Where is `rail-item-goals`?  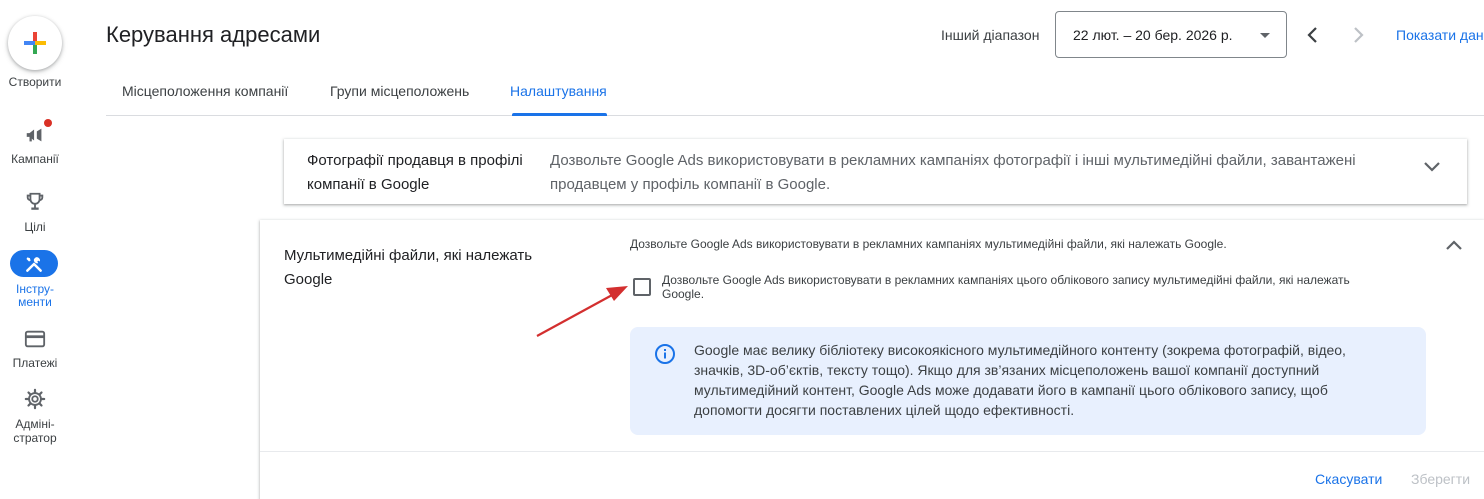 rail-item-goals is located at coordinates (35, 202).